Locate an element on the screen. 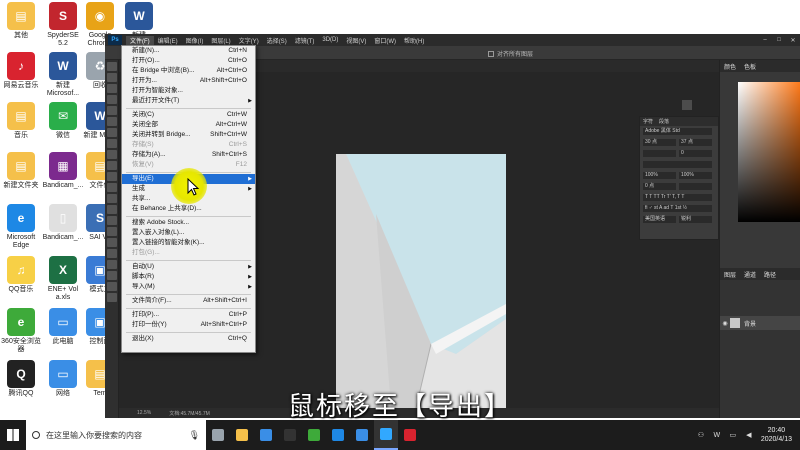 This screenshot has height=450, width=800. menu-type: 文字(Y) is located at coordinates (249, 40).